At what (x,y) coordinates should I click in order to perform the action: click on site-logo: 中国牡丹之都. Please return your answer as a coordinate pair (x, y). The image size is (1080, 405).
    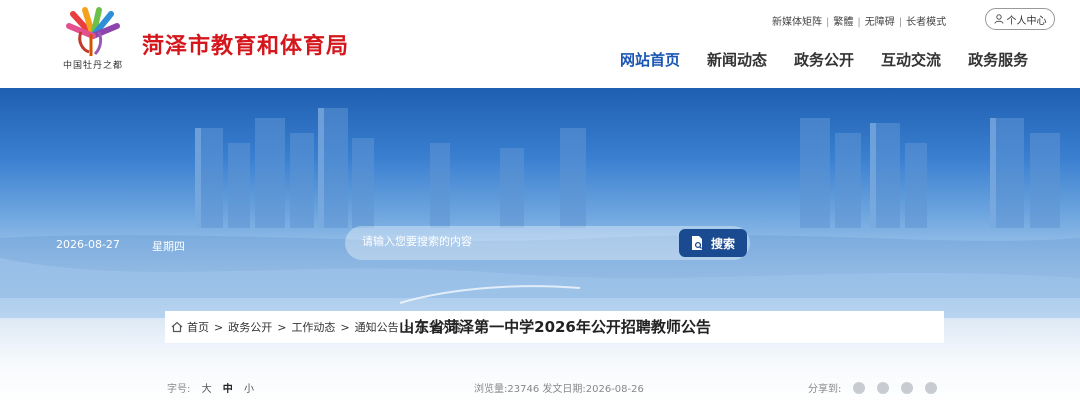
    Looking at the image, I should click on (93, 44).